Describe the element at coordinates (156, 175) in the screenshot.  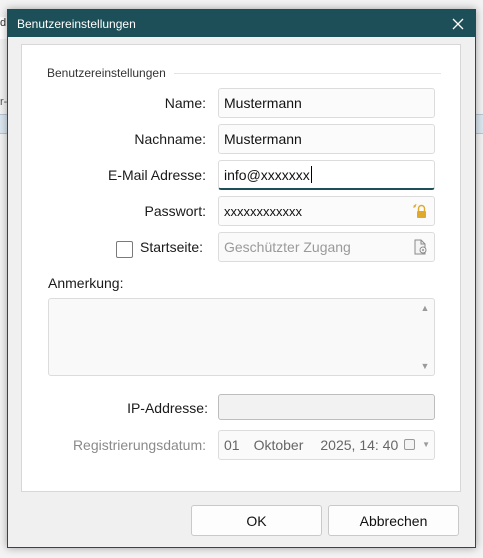
I see `email-label: E-Mail Adresse:` at that location.